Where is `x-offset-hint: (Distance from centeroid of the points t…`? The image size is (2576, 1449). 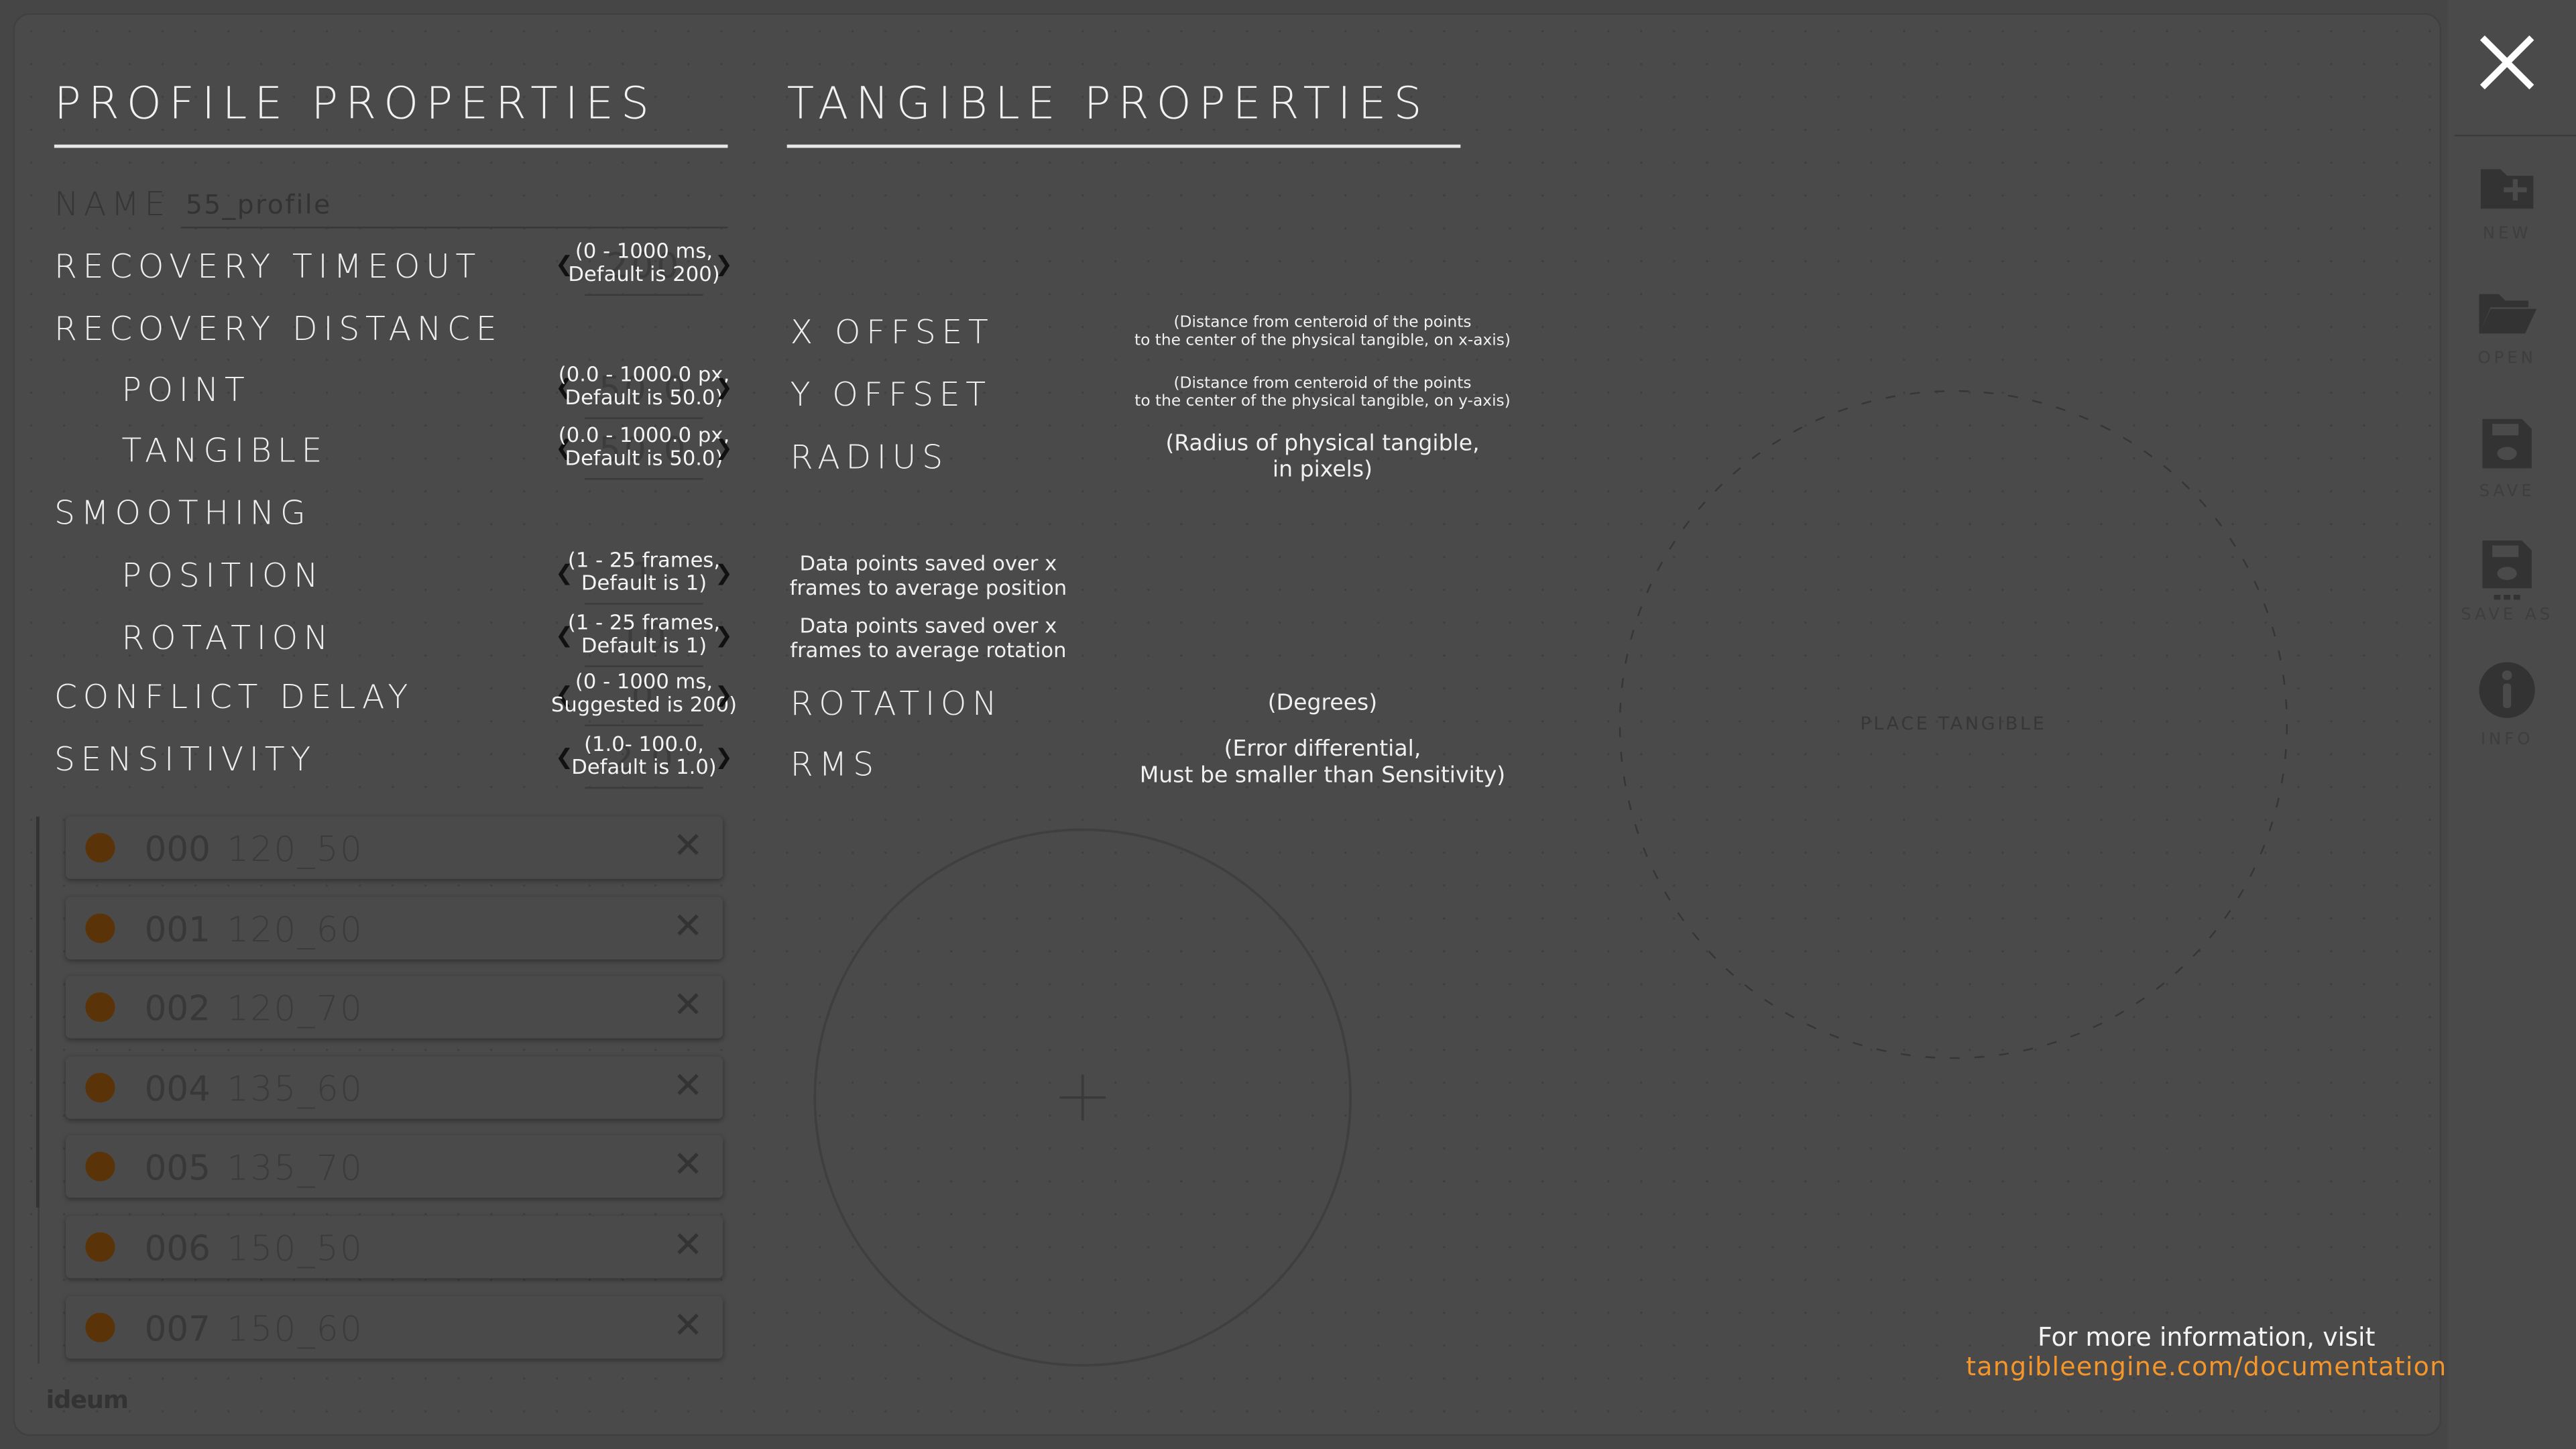
x-offset-hint: (Distance from centeroid of the points t… is located at coordinates (1322, 332).